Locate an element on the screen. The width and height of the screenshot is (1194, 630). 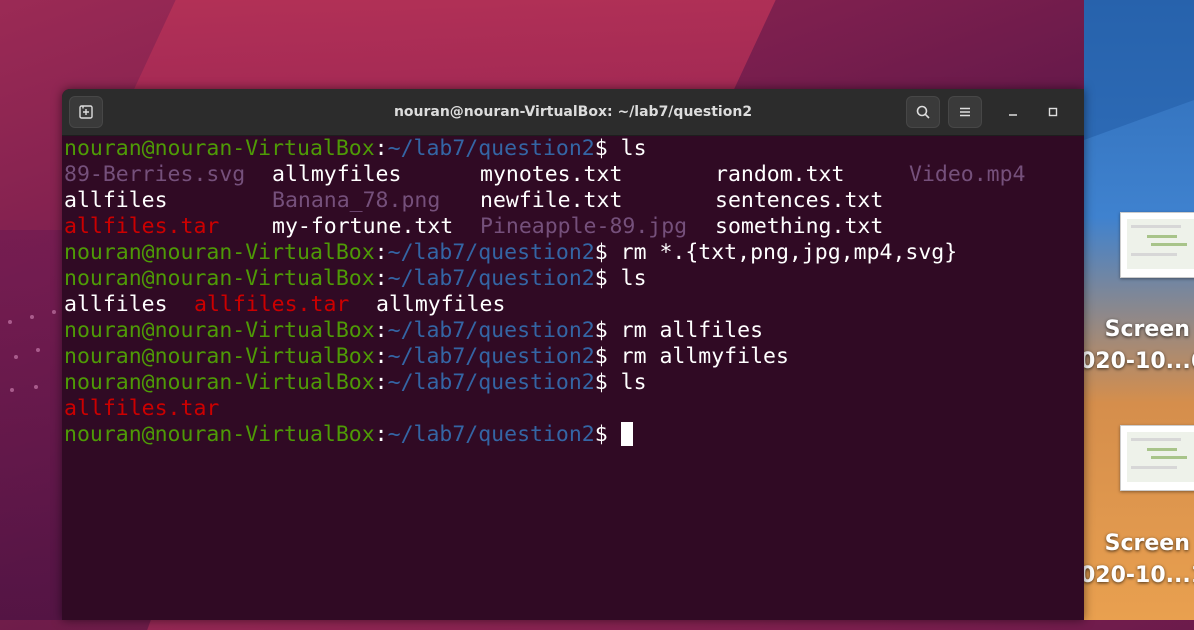
file-name: 89-Berries.svg is located at coordinates (155, 174).